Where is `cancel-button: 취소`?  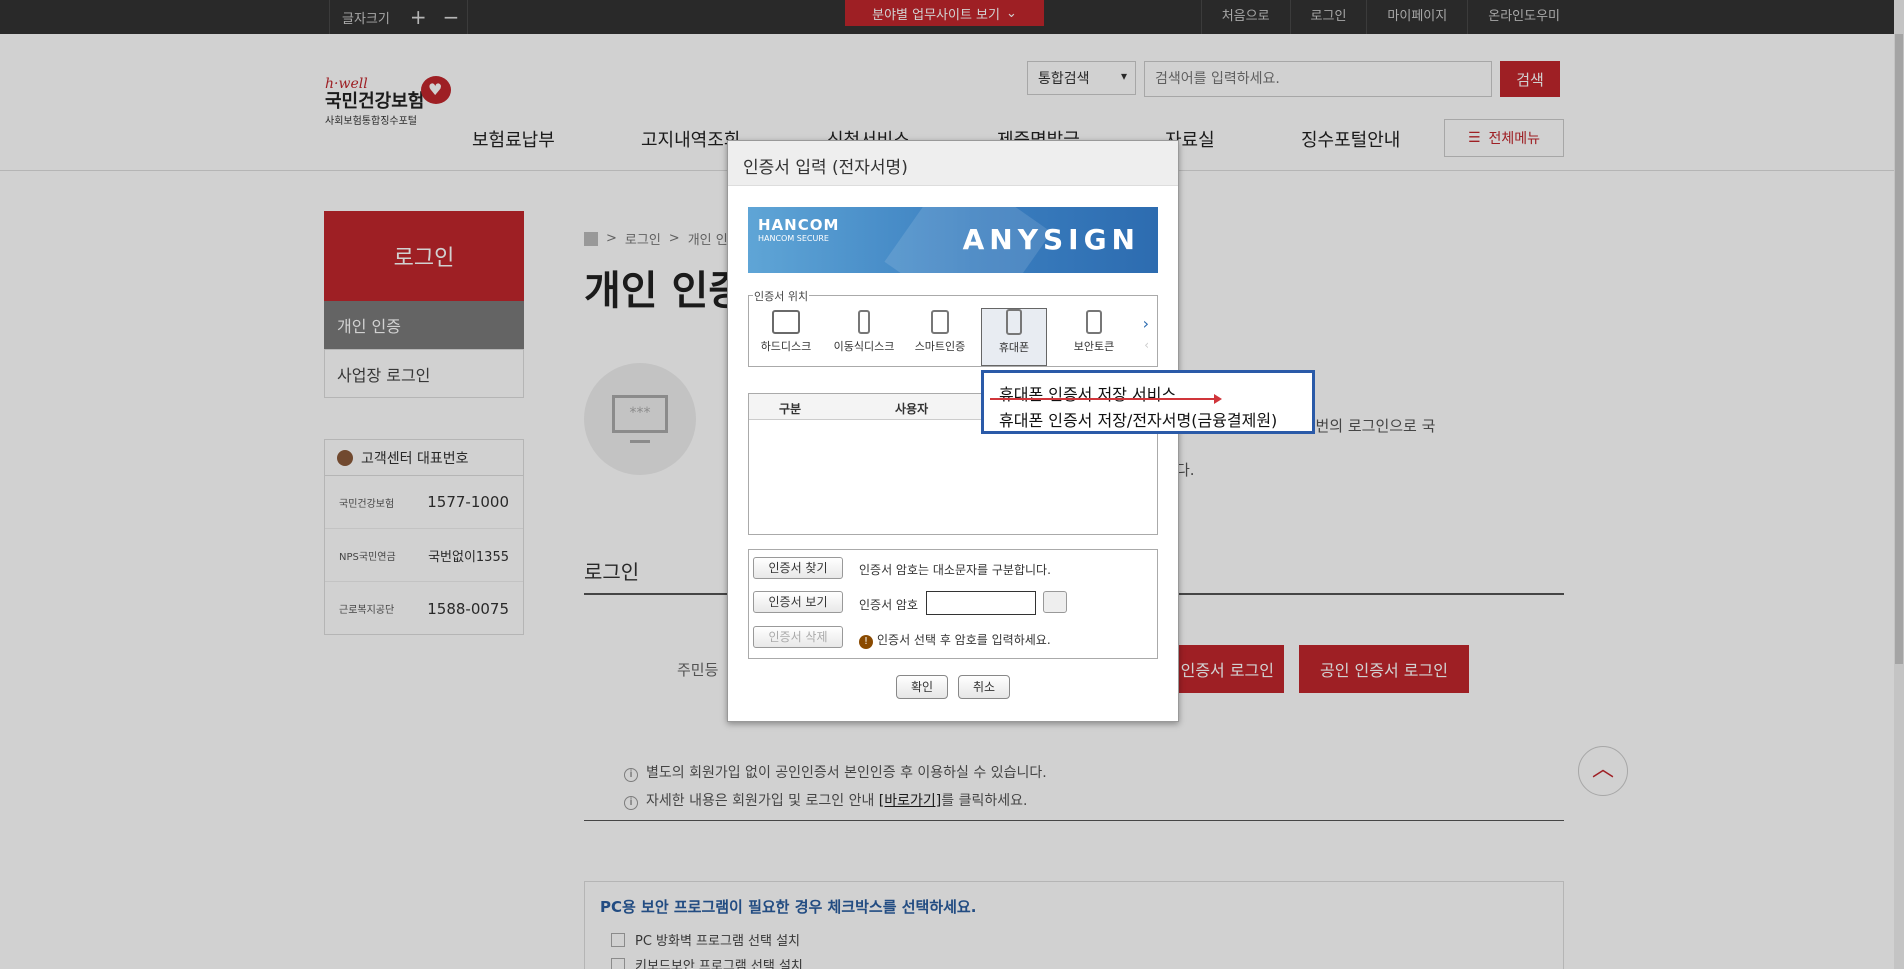 cancel-button: 취소 is located at coordinates (984, 687).